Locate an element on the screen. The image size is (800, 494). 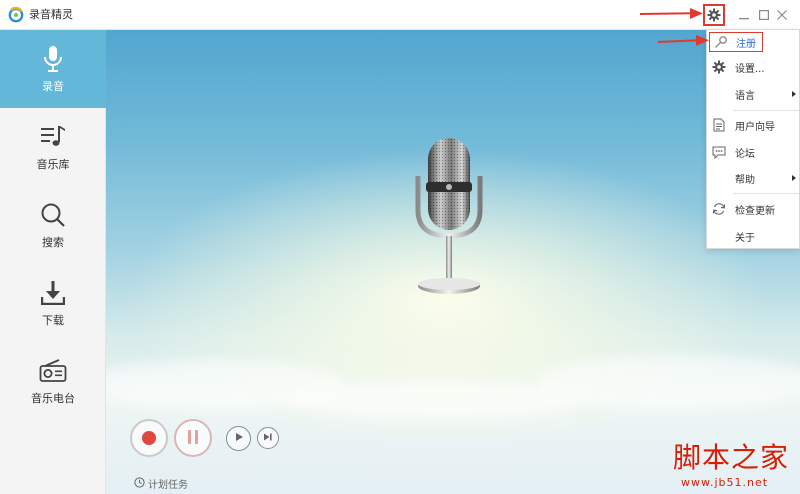
menu-item-about: 关于 is located at coordinates (753, 236).